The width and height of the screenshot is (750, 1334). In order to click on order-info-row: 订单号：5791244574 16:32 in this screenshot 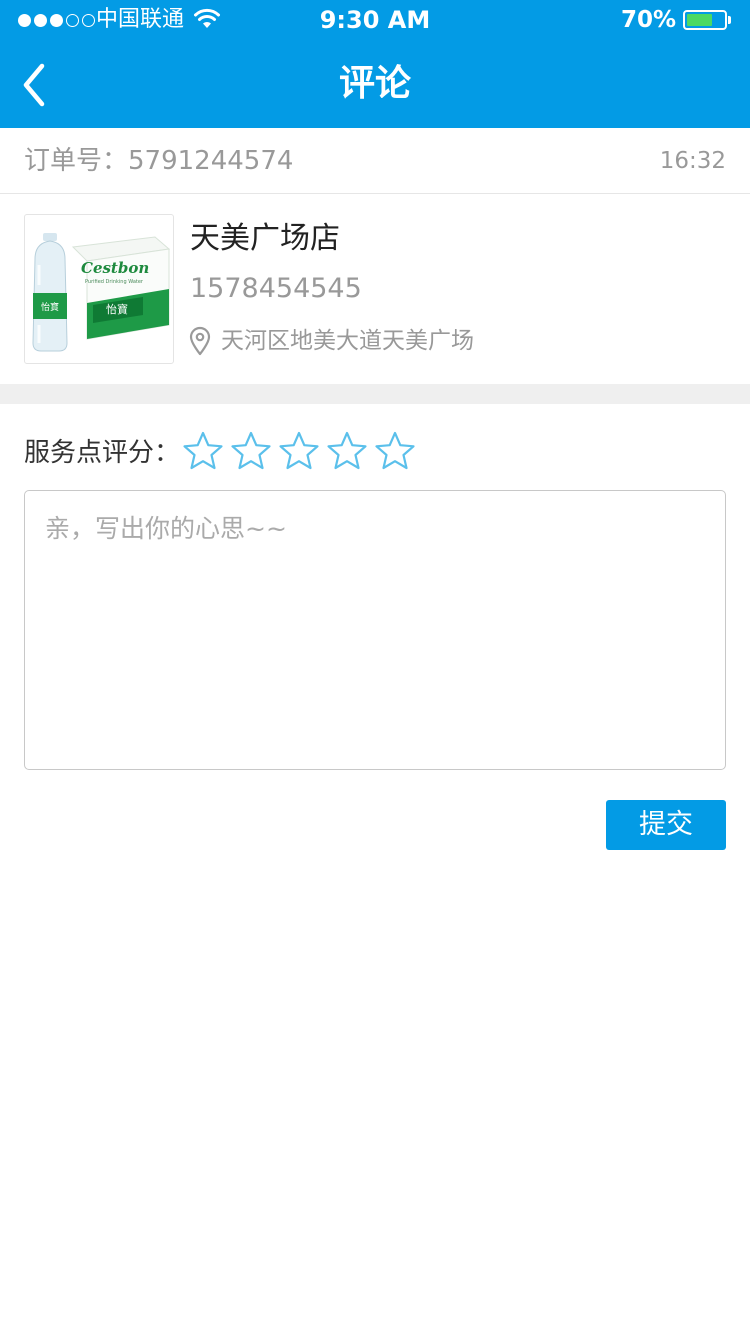, I will do `click(375, 161)`.